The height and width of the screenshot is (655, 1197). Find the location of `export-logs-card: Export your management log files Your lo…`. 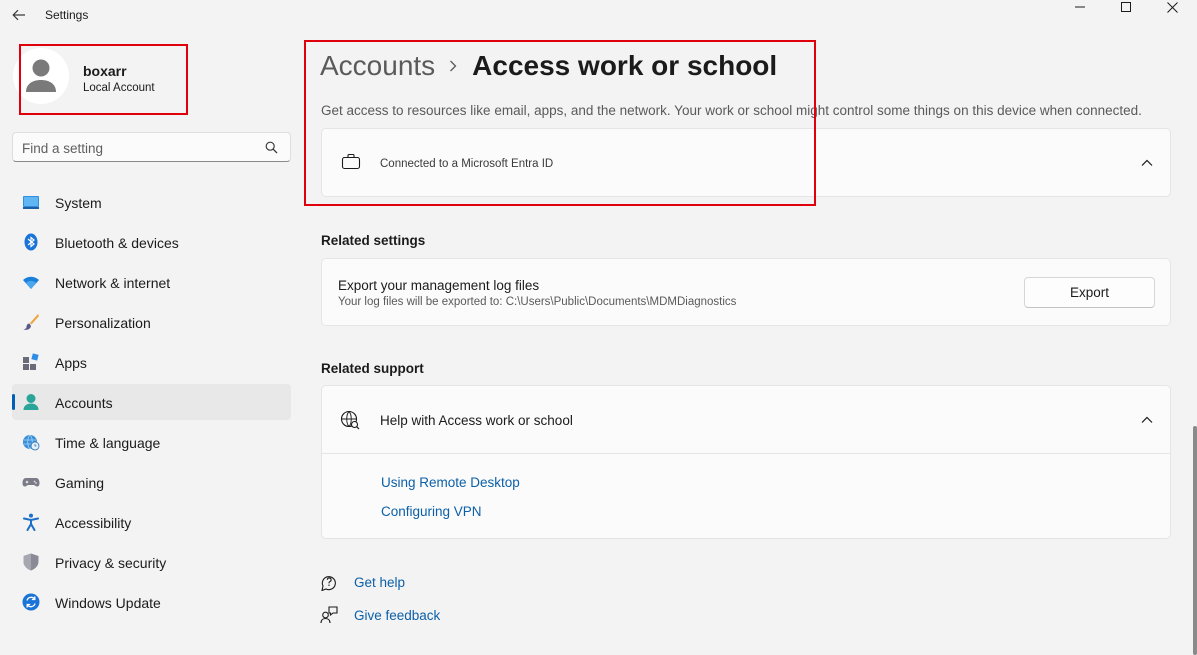

export-logs-card: Export your management log files Your lo… is located at coordinates (746, 292).